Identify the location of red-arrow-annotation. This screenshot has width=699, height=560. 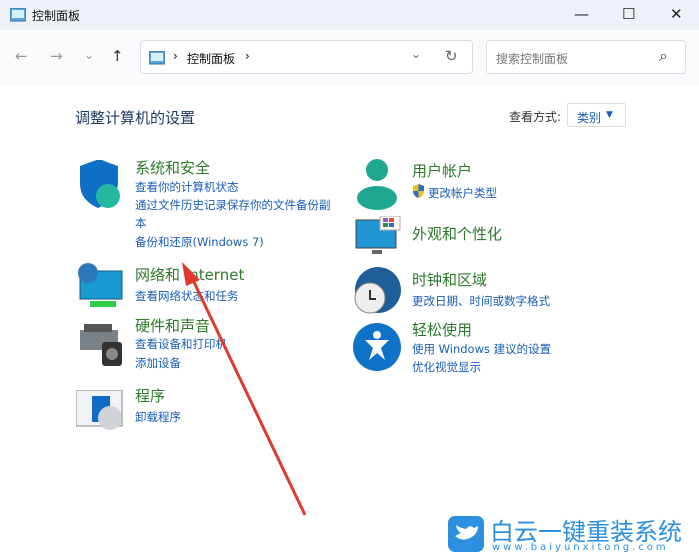
(244, 389).